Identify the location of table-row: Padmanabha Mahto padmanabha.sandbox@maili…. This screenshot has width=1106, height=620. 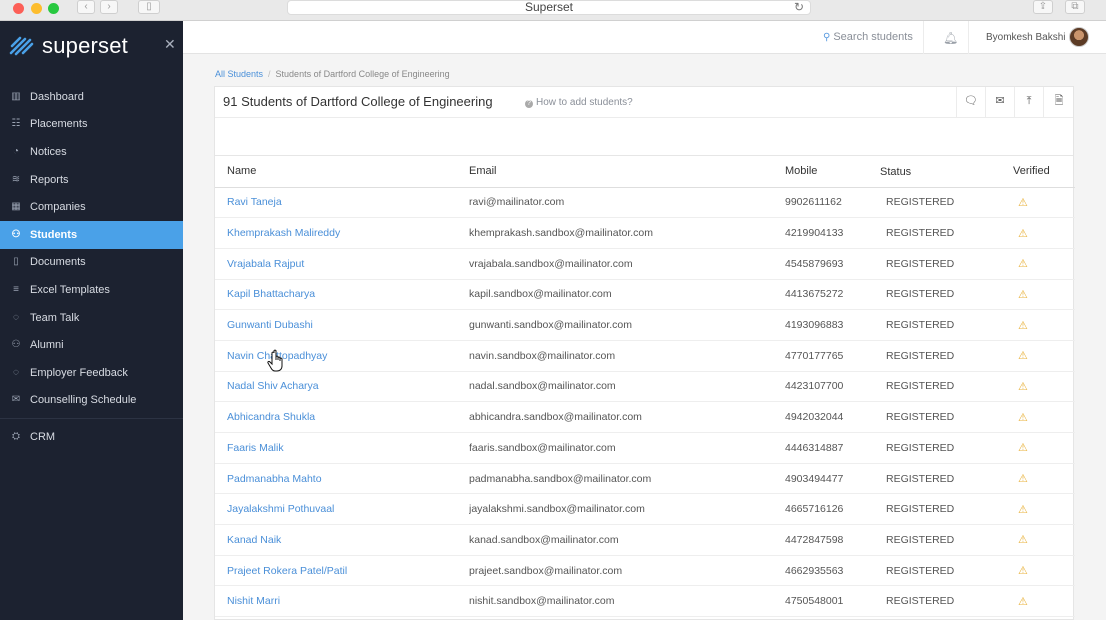
(645, 479).